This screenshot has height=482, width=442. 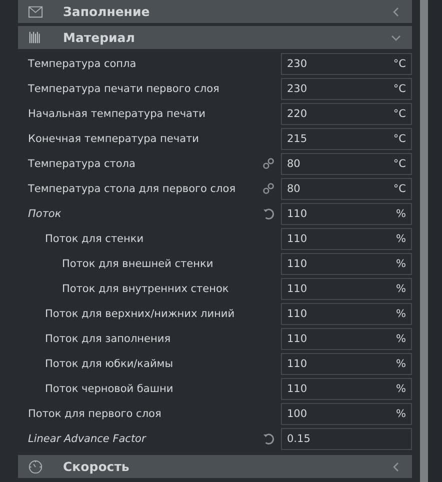 What do you see at coordinates (346, 413) in the screenshot?
I see `value-field: 100 %` at bounding box center [346, 413].